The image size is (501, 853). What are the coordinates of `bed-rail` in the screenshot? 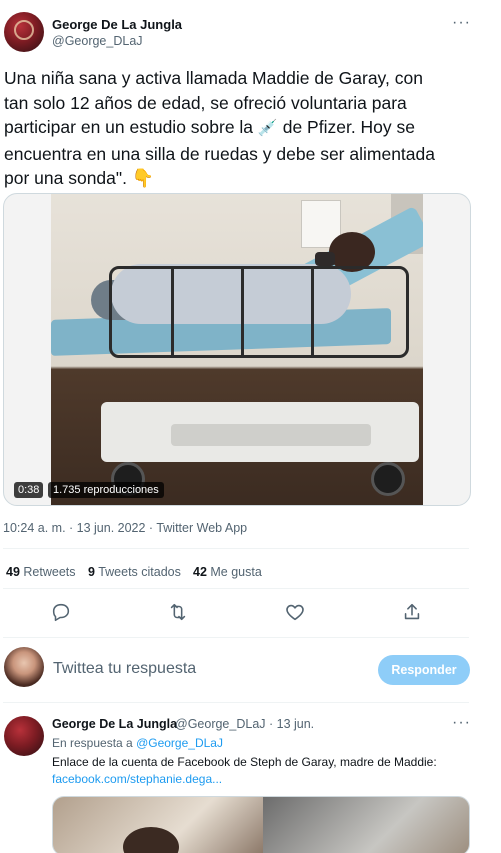 It's located at (259, 312).